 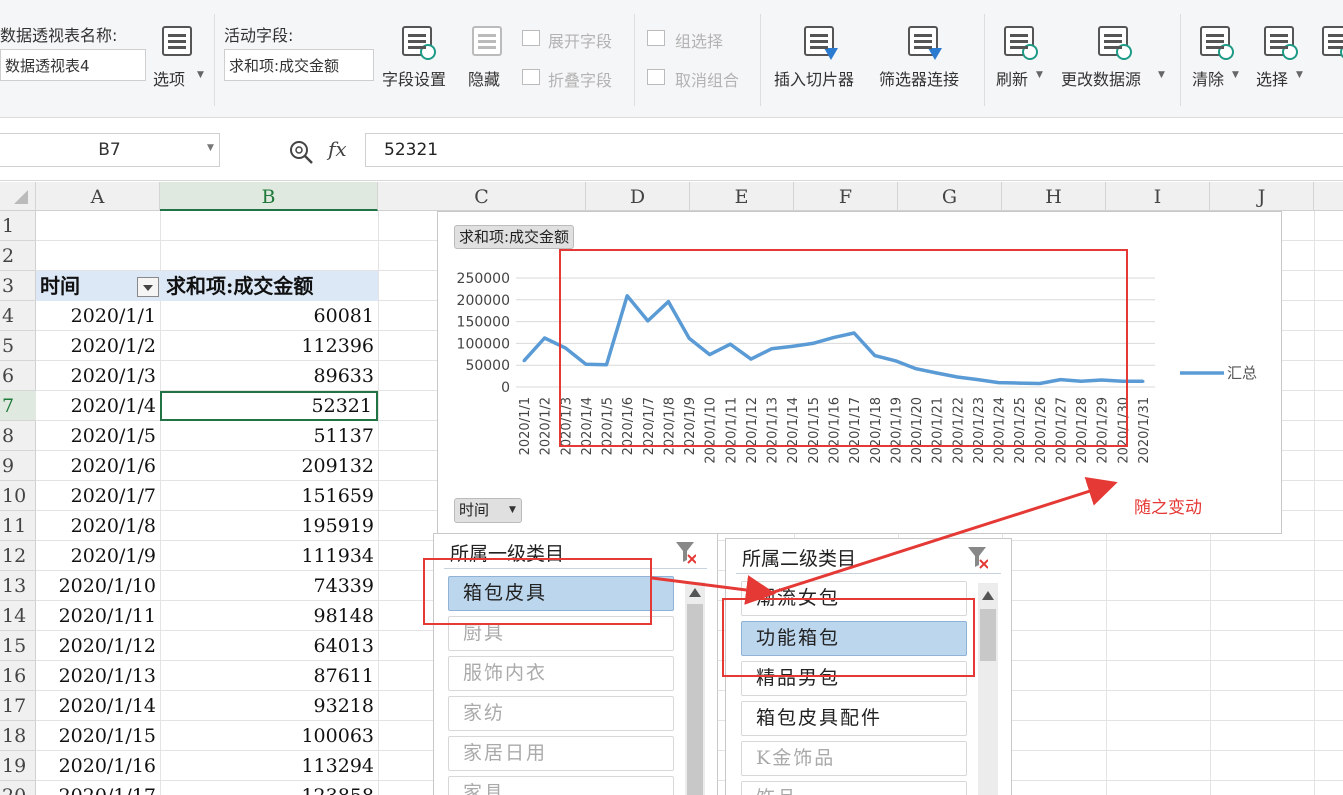 I want to click on cell-amount: 98148, so click(x=269, y=616).